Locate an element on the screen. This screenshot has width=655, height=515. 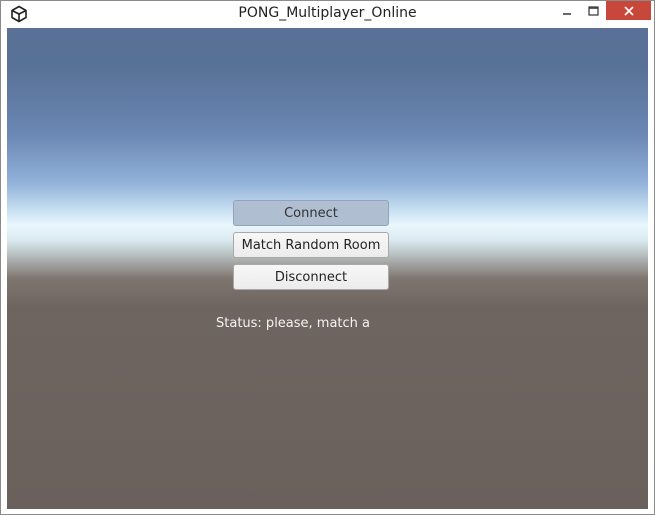
connect-button: Connect is located at coordinates (311, 213).